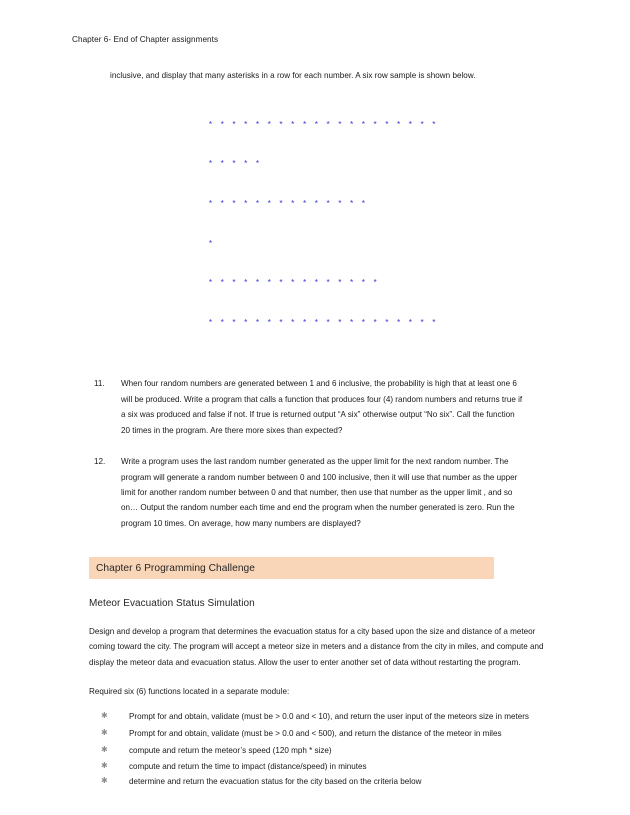 This screenshot has height=815, width=630. What do you see at coordinates (211, 244) in the screenshot?
I see `asterisk-row: *` at bounding box center [211, 244].